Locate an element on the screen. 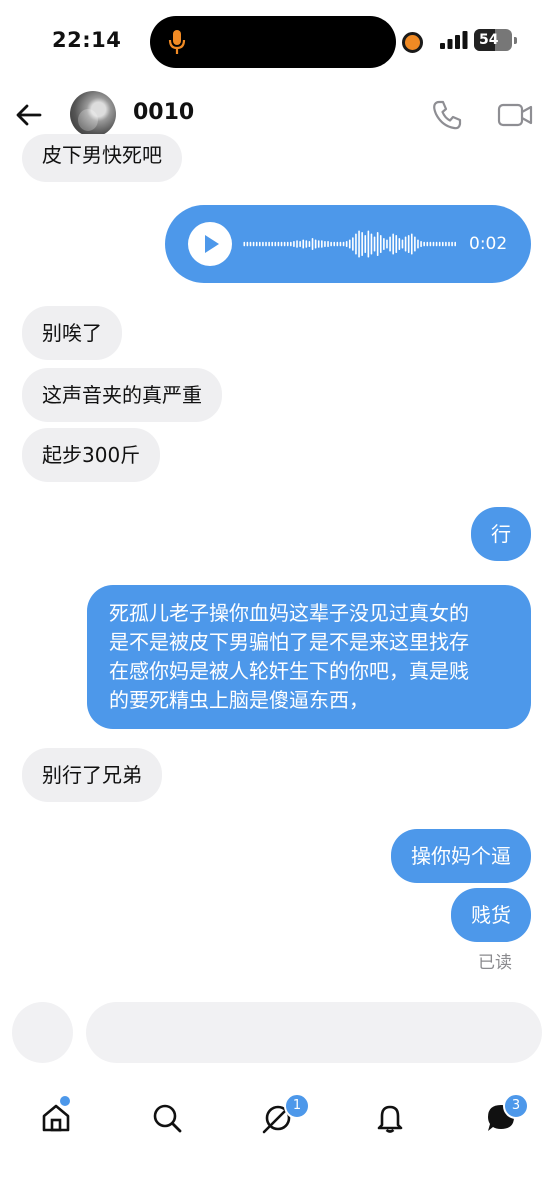 Image resolution: width=554 pixels, height=1200 pixels. status-time: 22:14 is located at coordinates (87, 40).